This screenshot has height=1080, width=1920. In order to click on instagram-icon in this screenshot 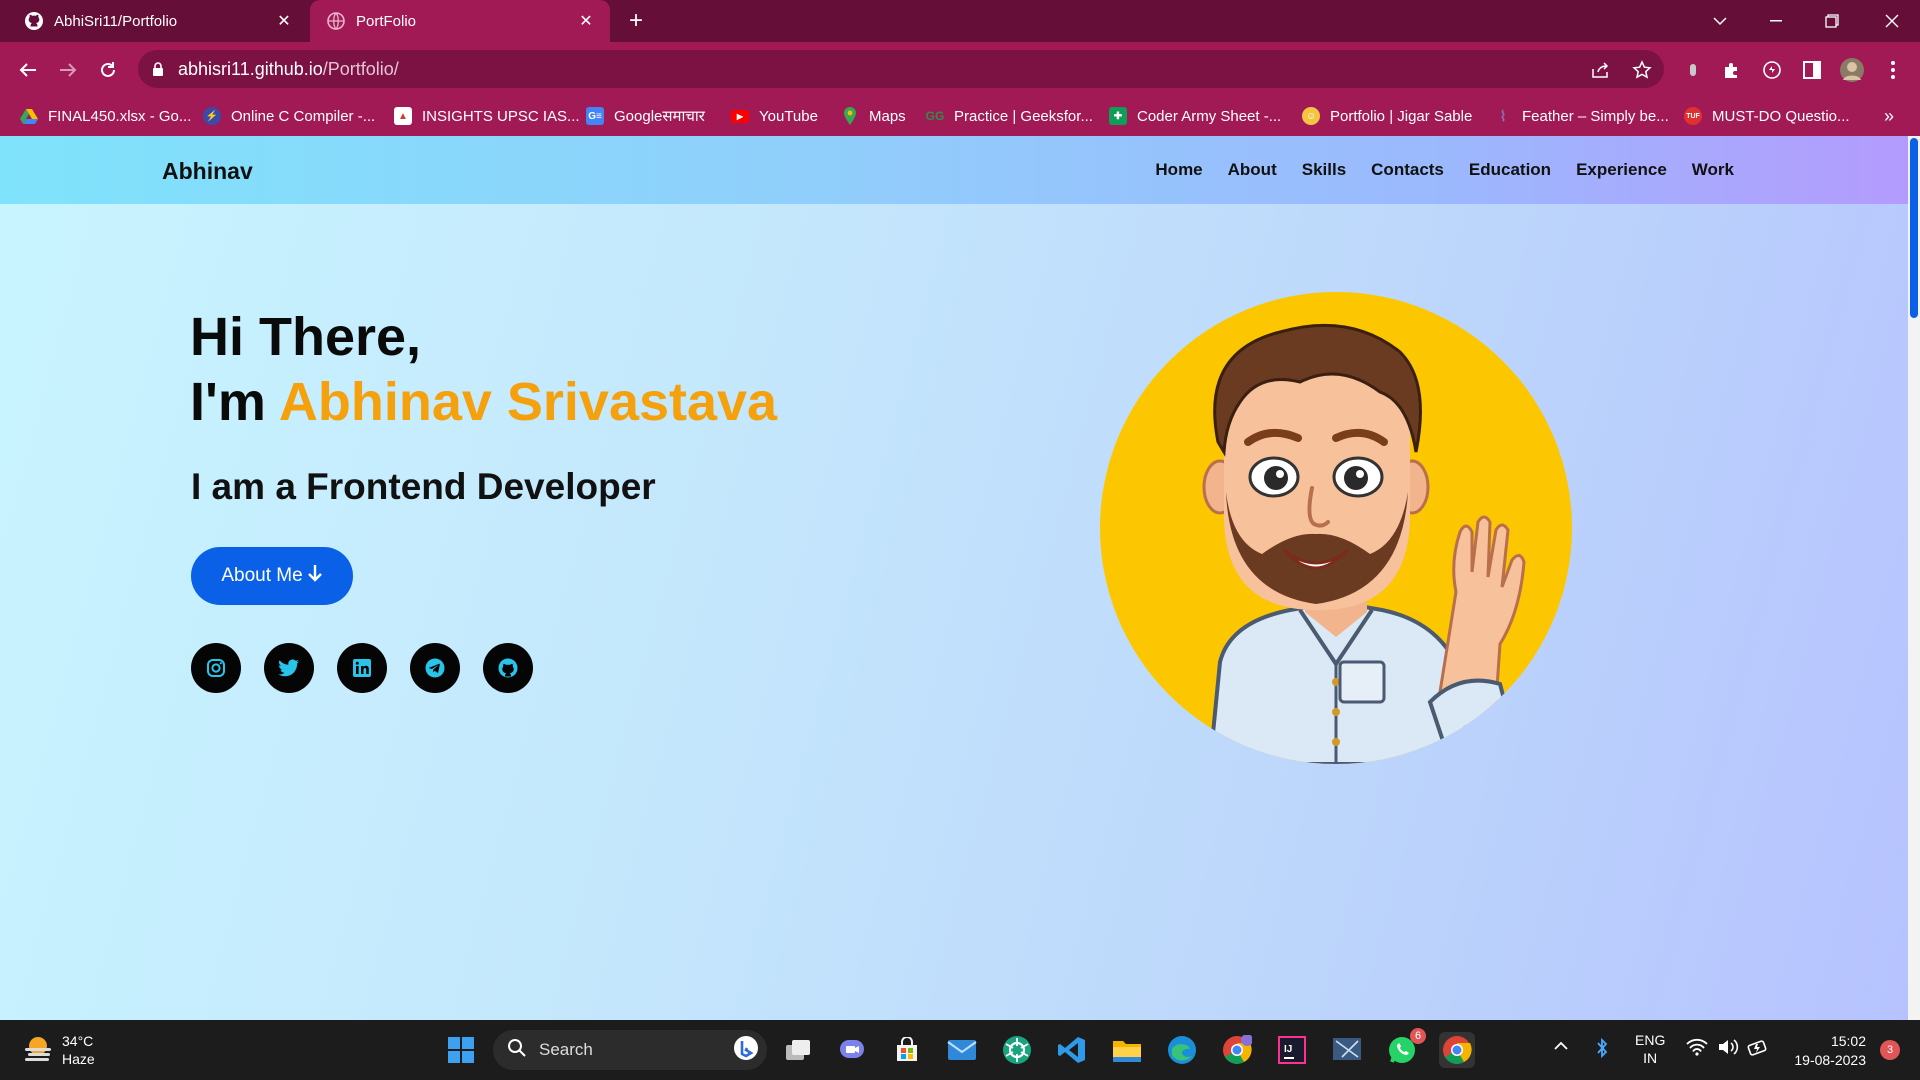, I will do `click(216, 668)`.